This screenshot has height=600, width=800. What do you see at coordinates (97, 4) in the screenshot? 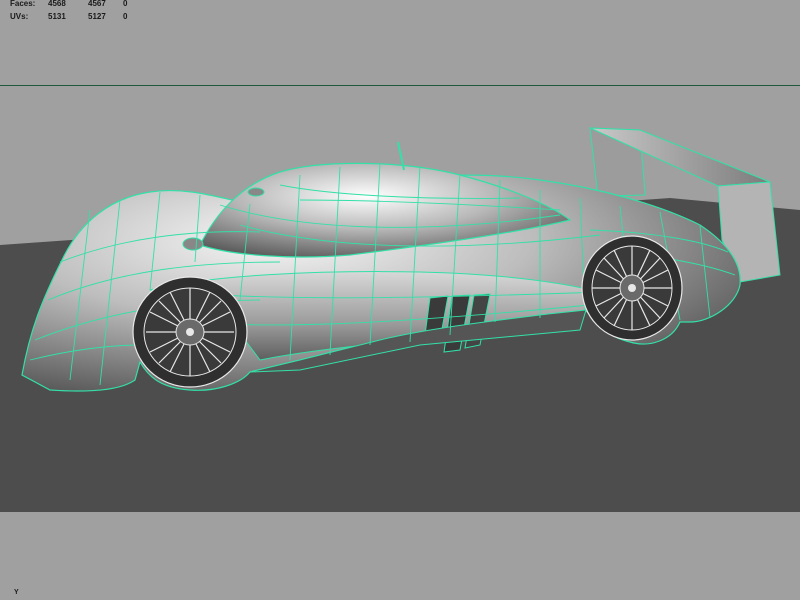
I see `hud-value-selected: 4567` at bounding box center [97, 4].